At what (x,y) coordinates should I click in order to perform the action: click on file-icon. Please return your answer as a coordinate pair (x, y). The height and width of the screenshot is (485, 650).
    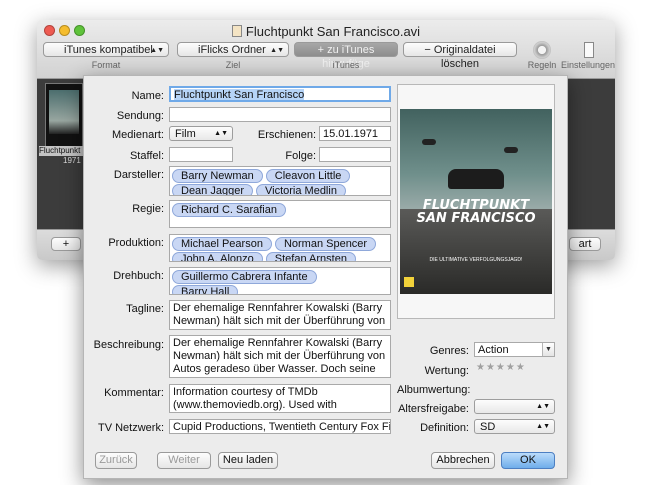
    Looking at the image, I should click on (236, 31).